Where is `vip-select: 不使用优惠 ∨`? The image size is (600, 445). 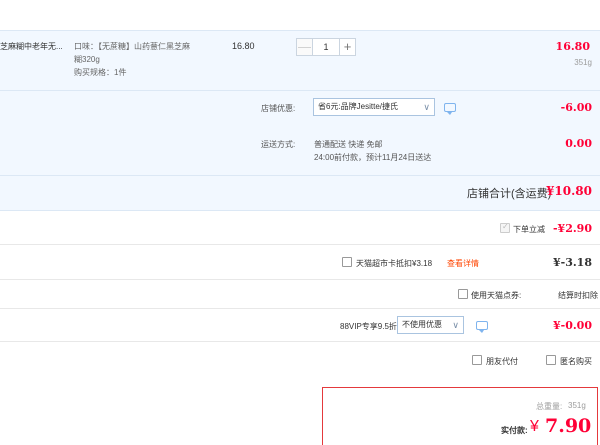 vip-select: 不使用优惠 ∨ is located at coordinates (430, 325).